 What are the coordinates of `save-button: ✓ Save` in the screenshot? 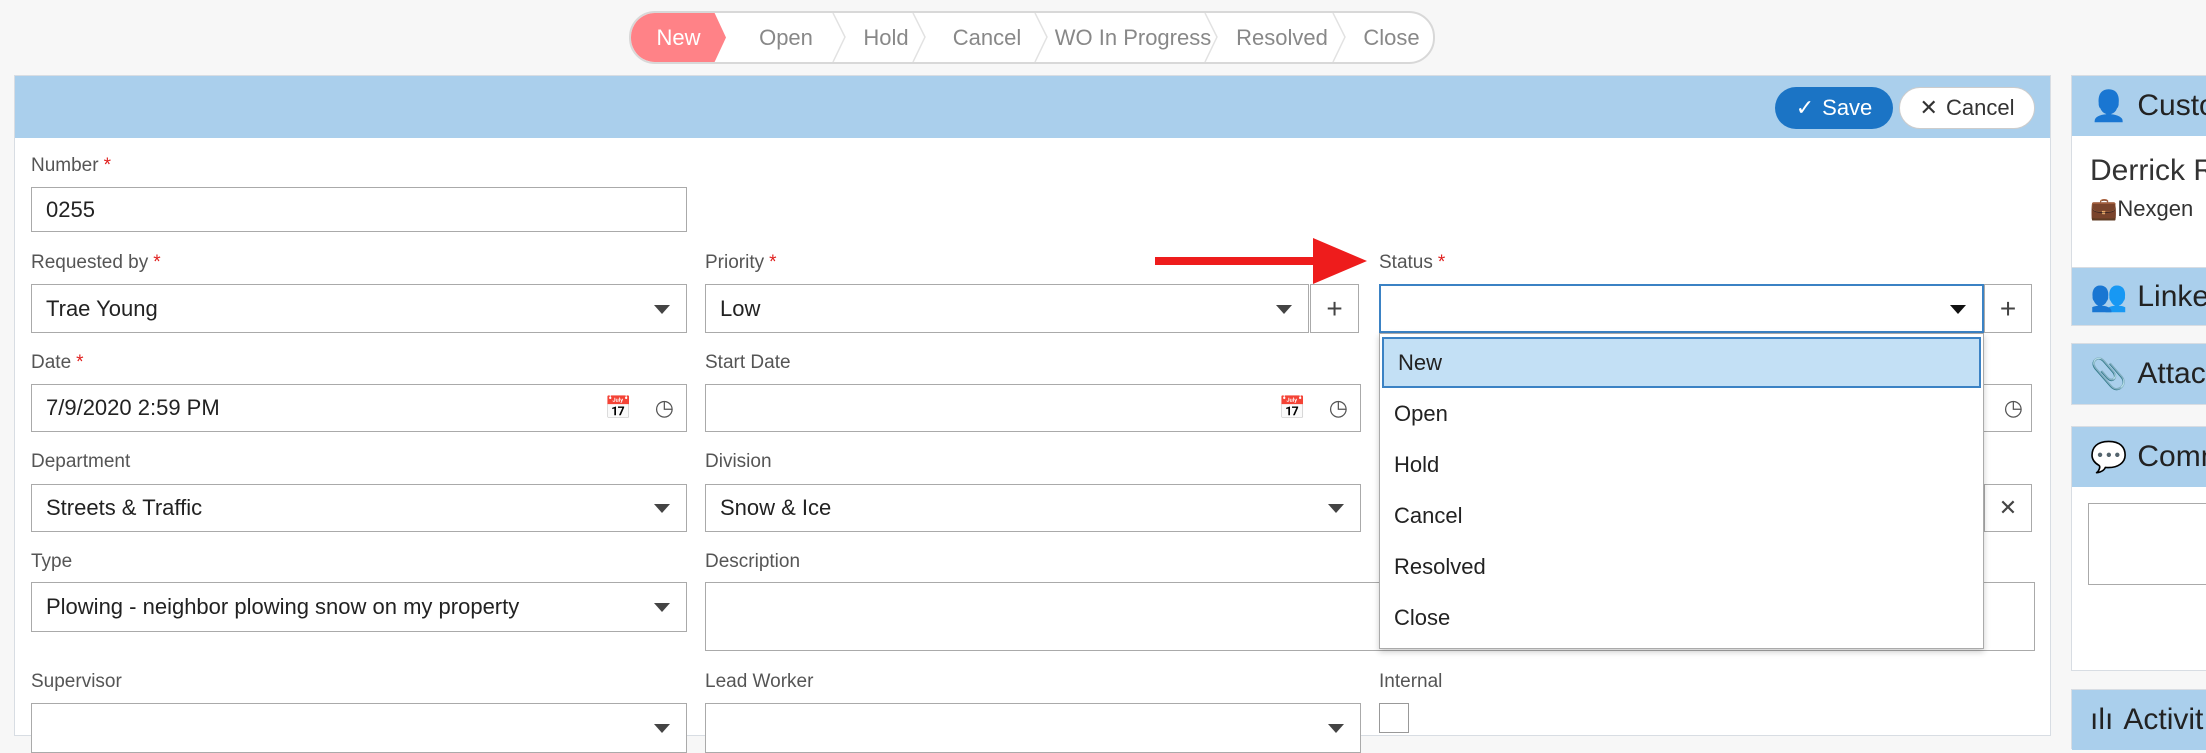 It's located at (1834, 108).